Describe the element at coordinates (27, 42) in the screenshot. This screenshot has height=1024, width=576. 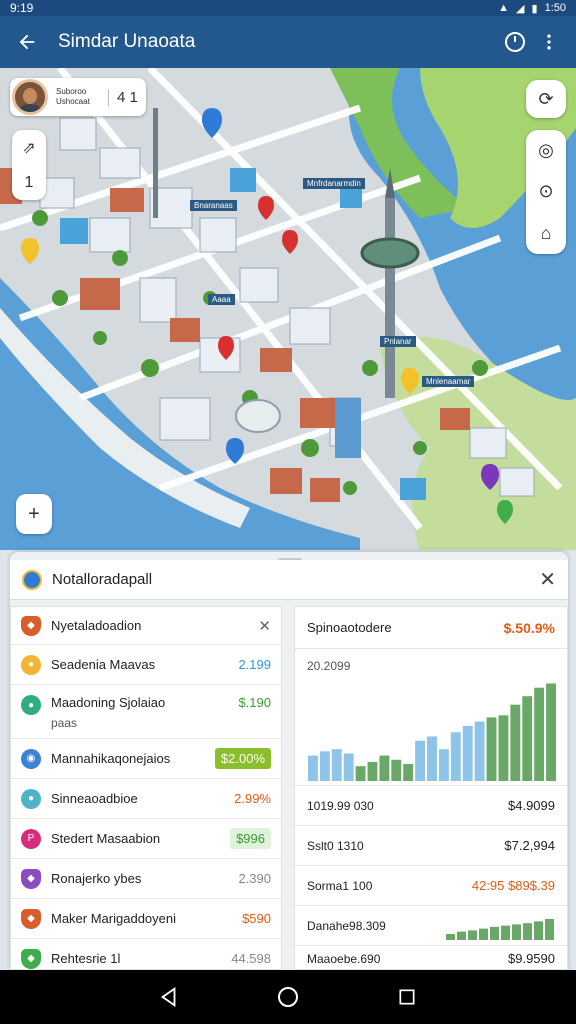
I see `back-button` at that location.